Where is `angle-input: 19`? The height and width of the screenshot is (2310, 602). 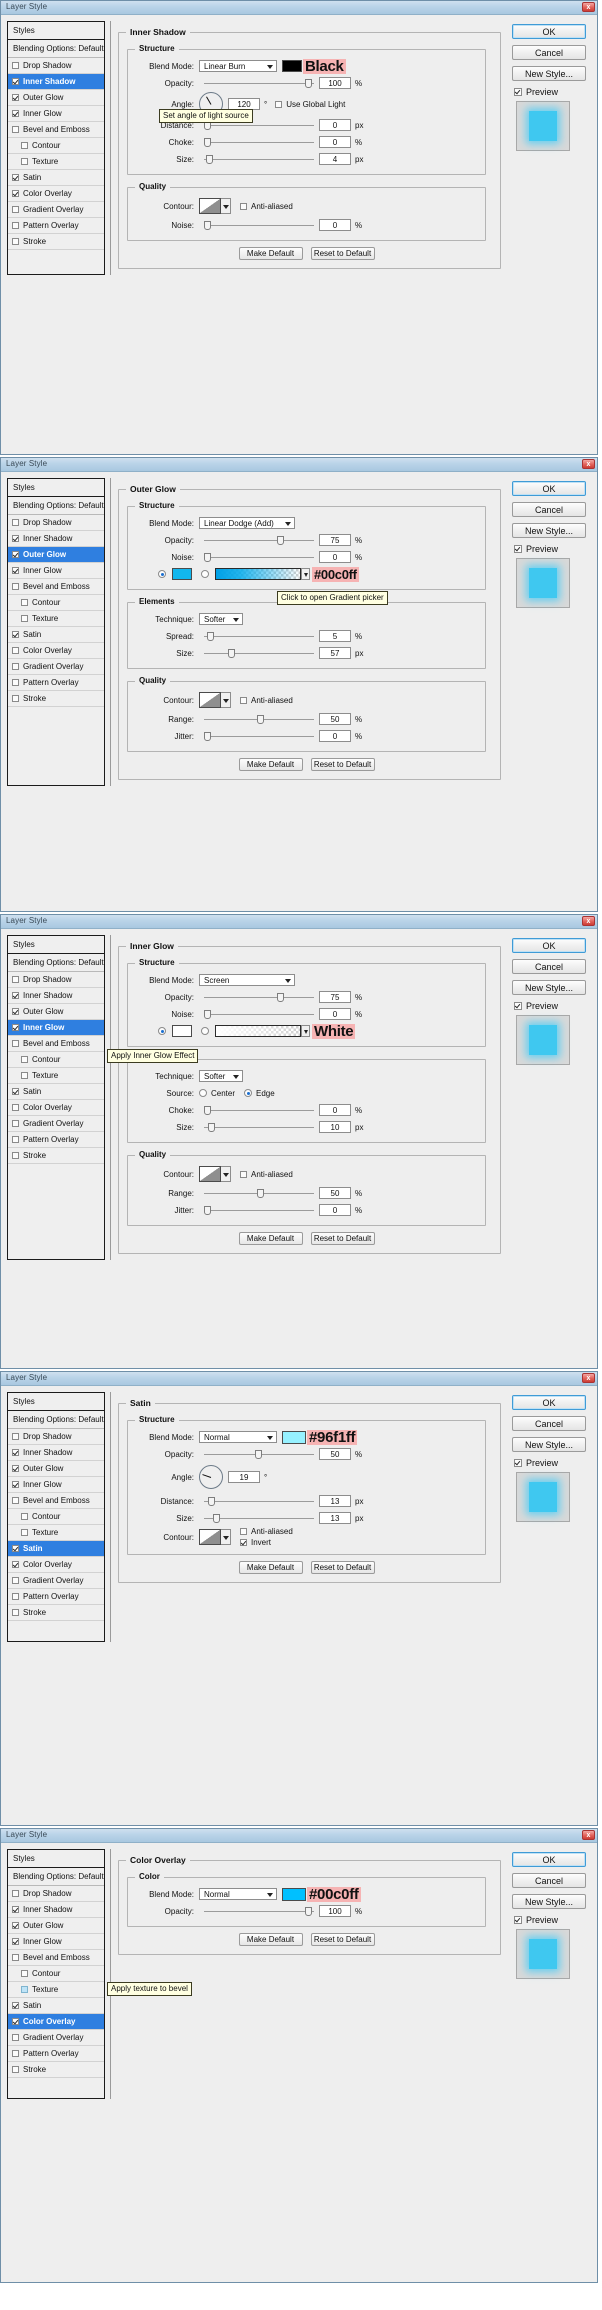 angle-input: 19 is located at coordinates (244, 1477).